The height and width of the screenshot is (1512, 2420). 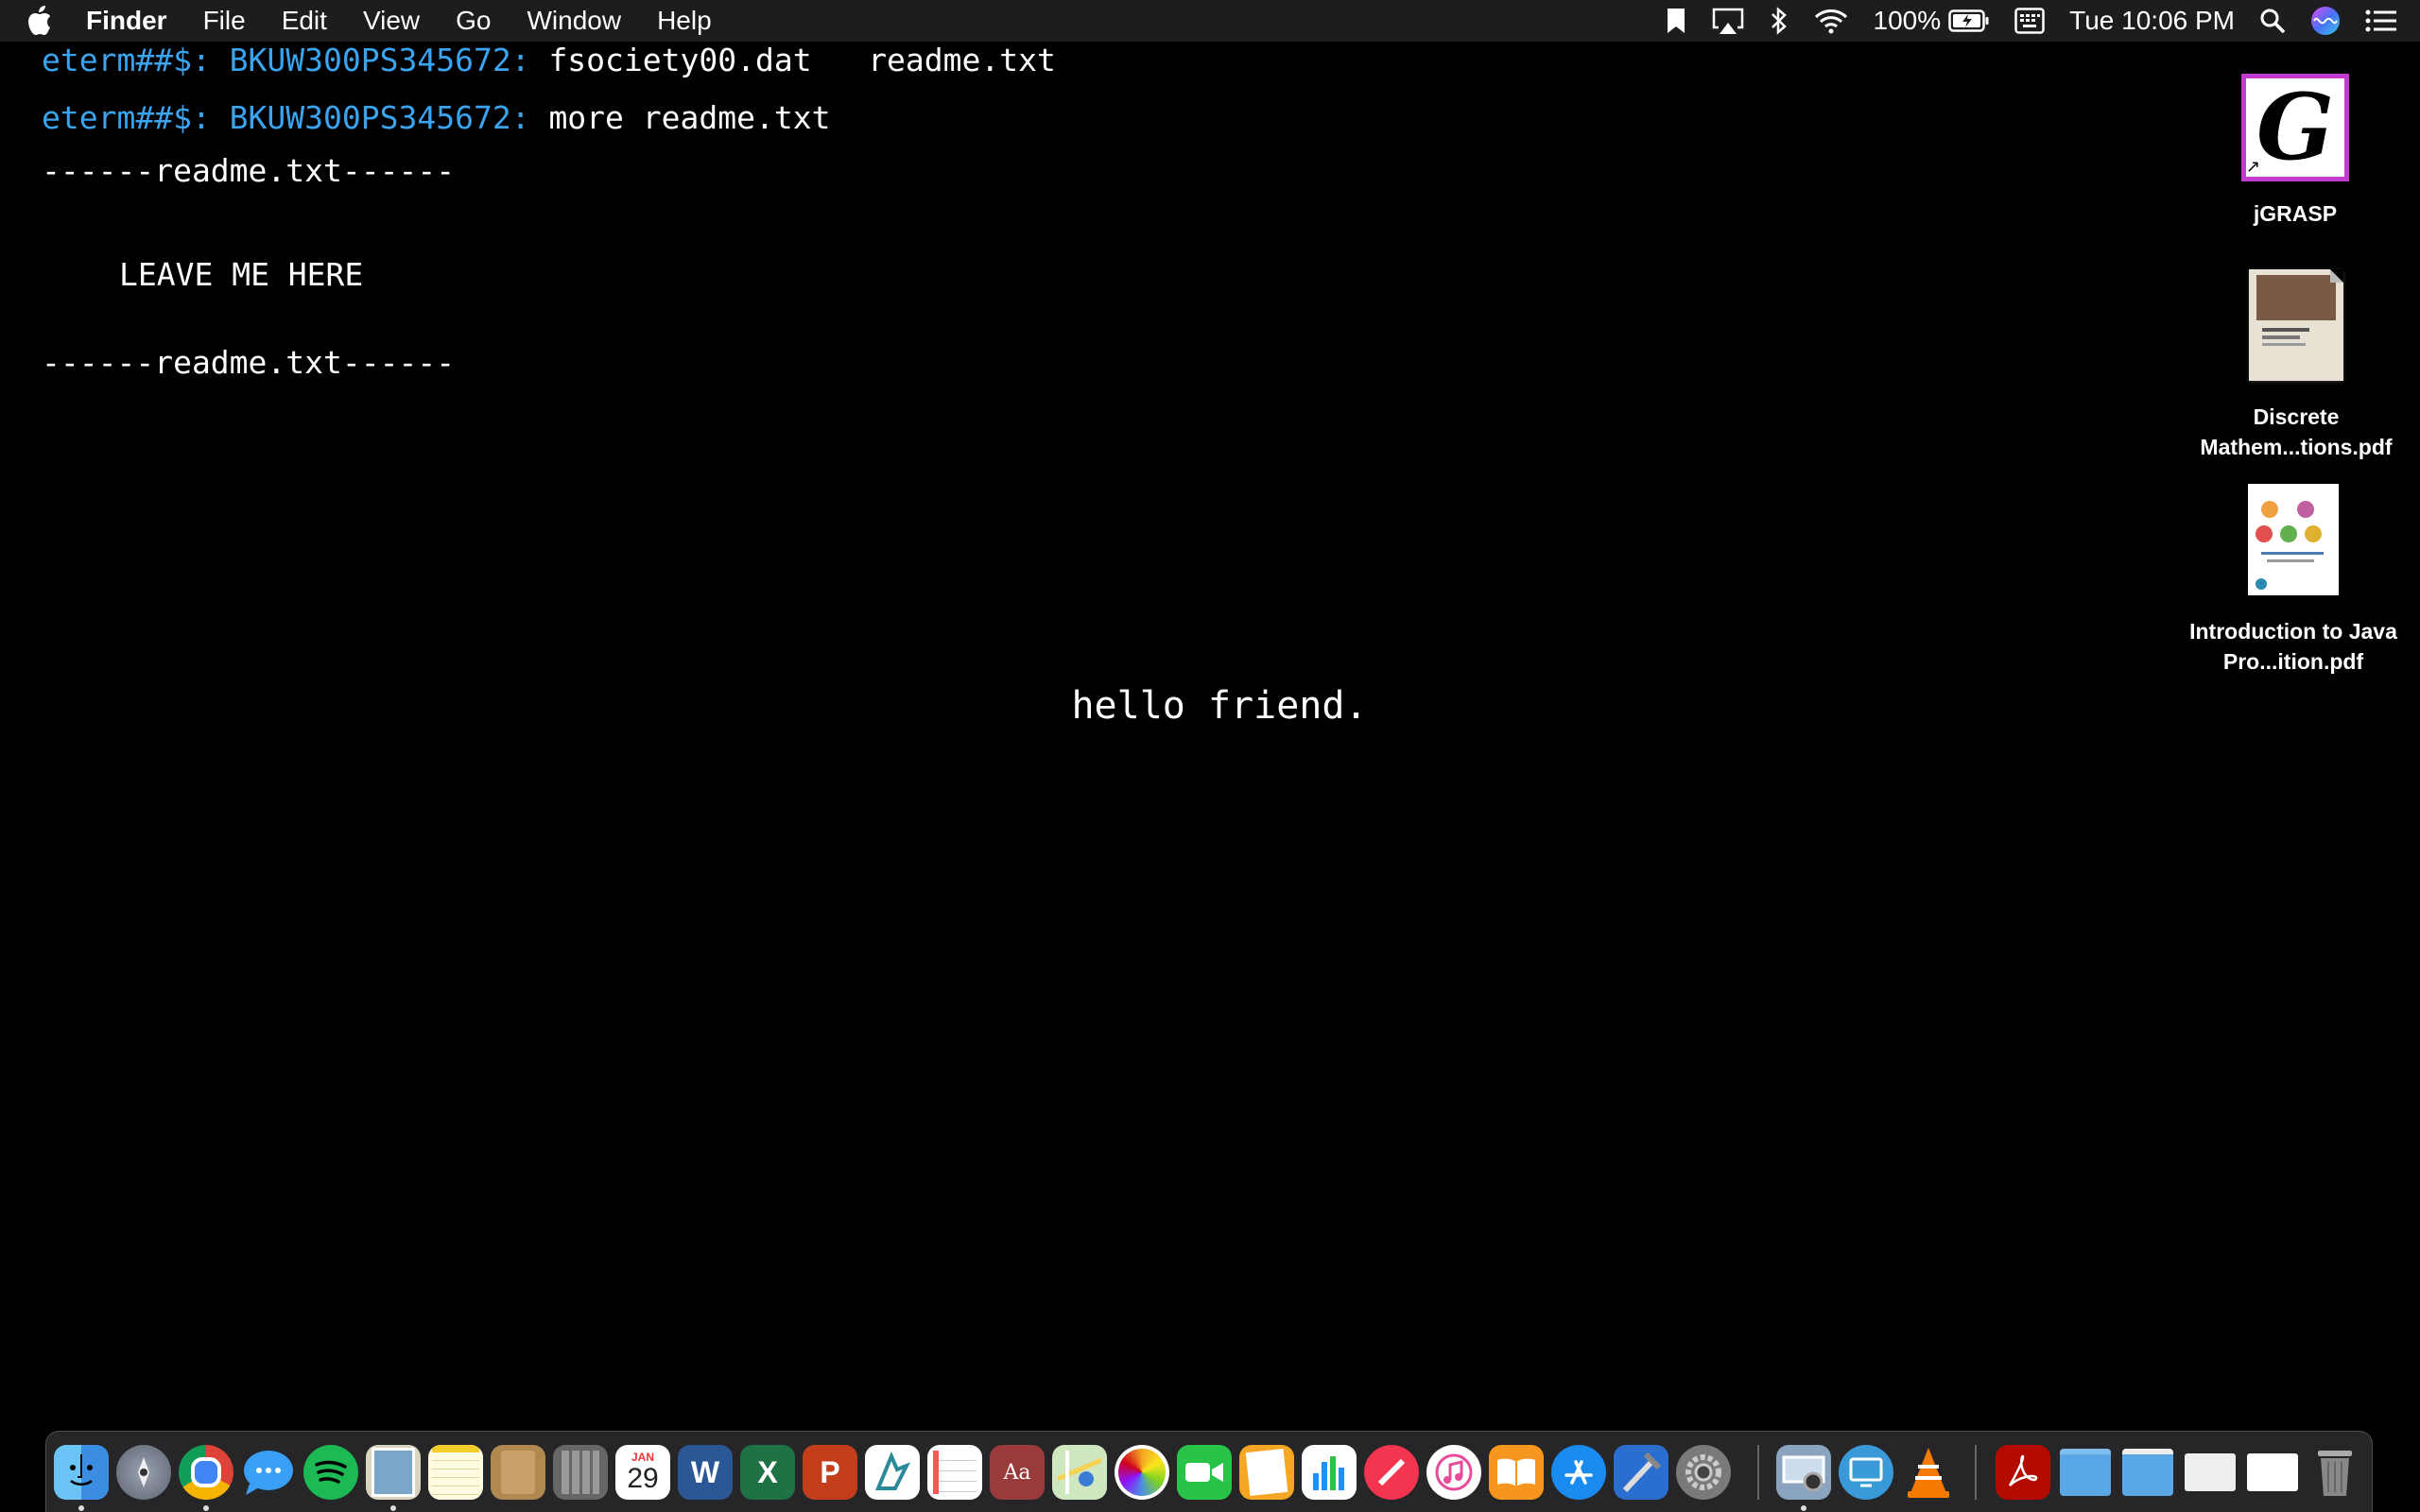 I want to click on readme-message: LEAVE ME HERE, so click(x=242, y=274).